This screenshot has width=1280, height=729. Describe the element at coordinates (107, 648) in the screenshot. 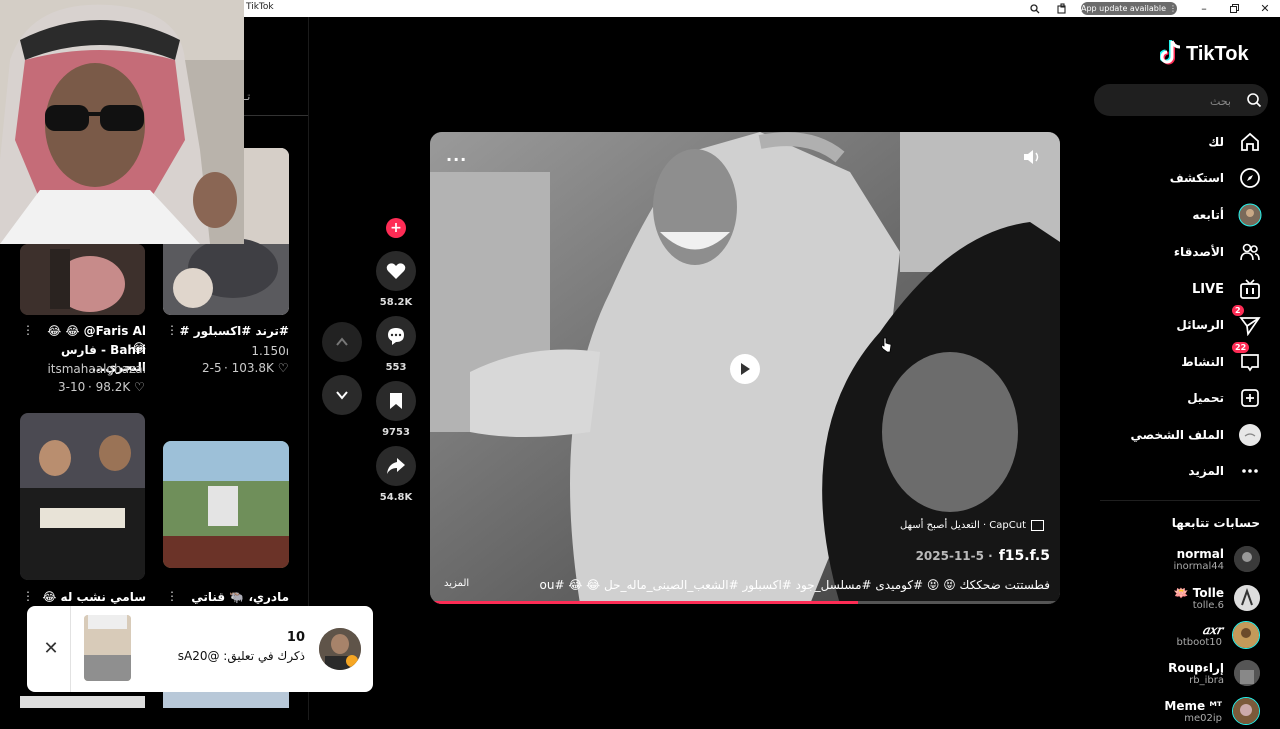

I see `notification-thumbnail` at that location.